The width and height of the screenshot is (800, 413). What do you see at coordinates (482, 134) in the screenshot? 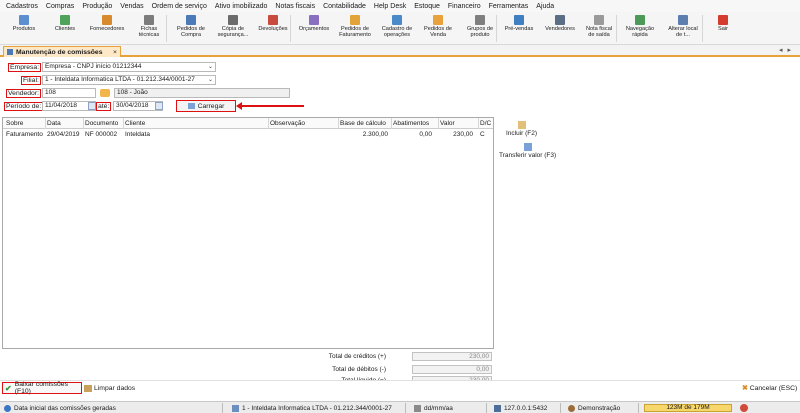
I see `table-cell: C` at bounding box center [482, 134].